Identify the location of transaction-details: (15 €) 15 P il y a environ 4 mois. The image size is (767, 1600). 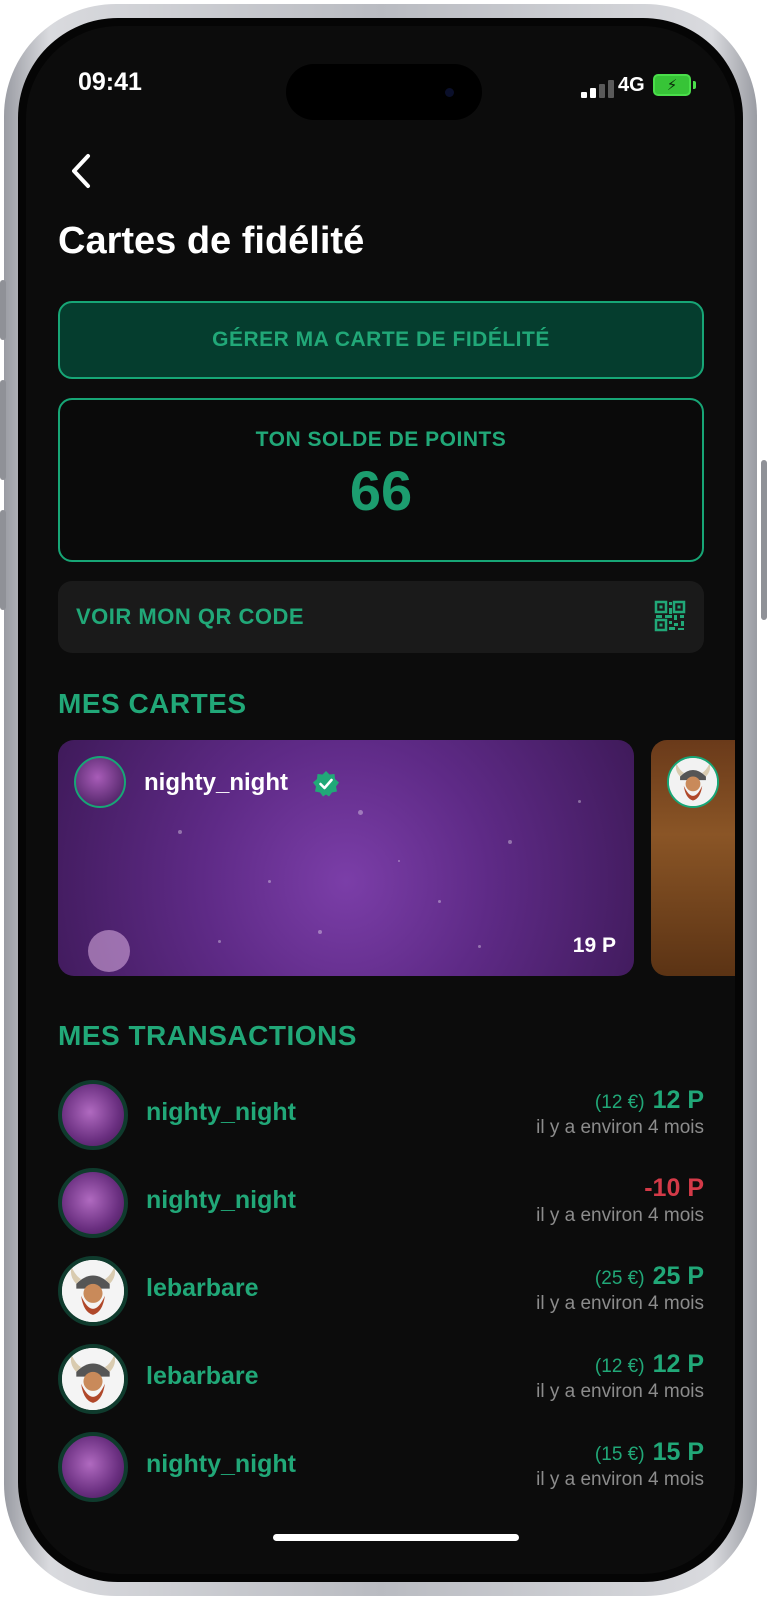
(620, 1464).